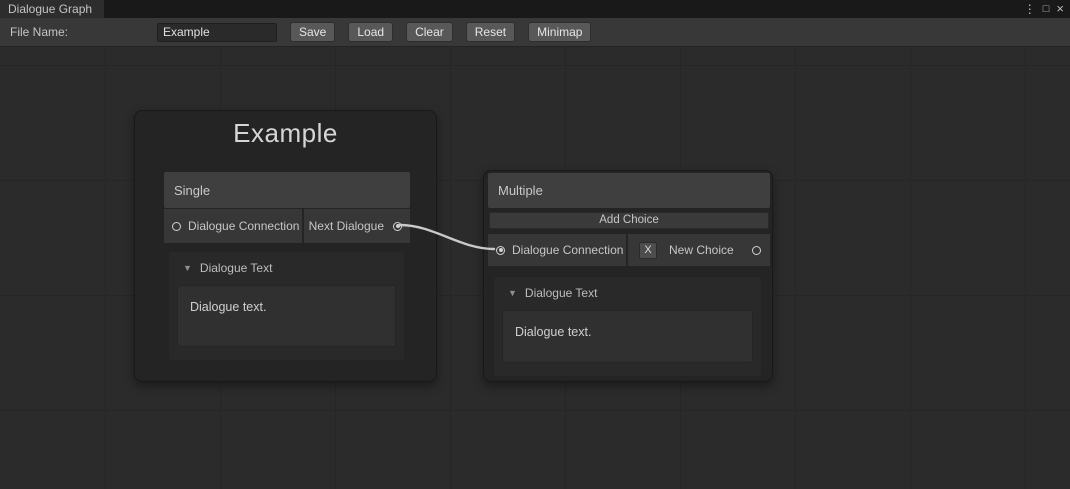 This screenshot has height=489, width=1070. Describe the element at coordinates (1030, 9) in the screenshot. I see `window-menu-icon: ⋮` at that location.